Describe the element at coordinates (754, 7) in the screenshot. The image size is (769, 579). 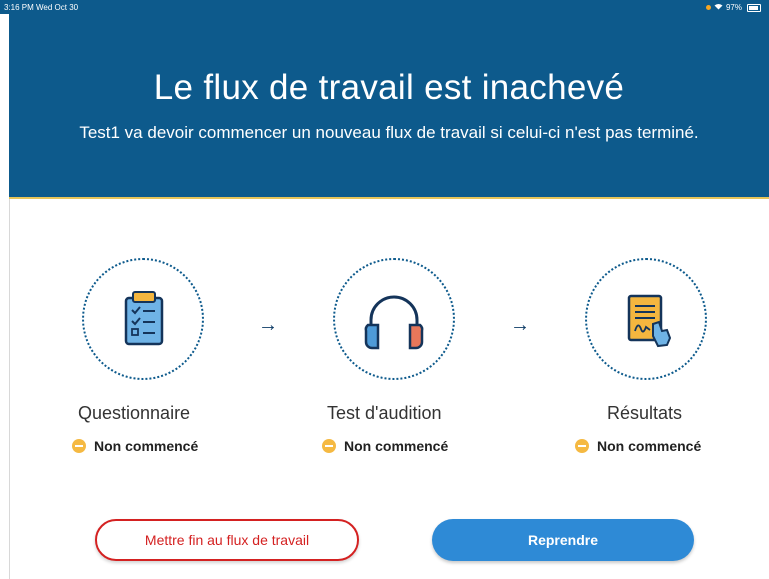
I see `battery-icon` at that location.